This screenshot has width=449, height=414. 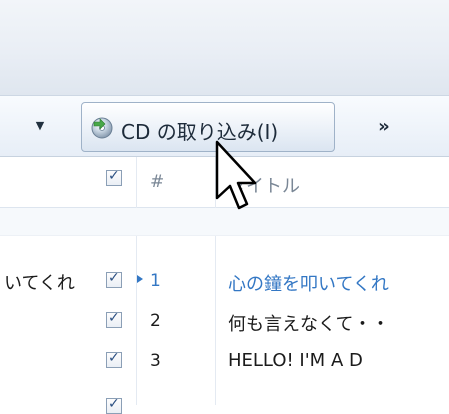 I want to click on track-row: いてくれ 1 心の鐘を叩いてくれ, so click(x=224, y=282).